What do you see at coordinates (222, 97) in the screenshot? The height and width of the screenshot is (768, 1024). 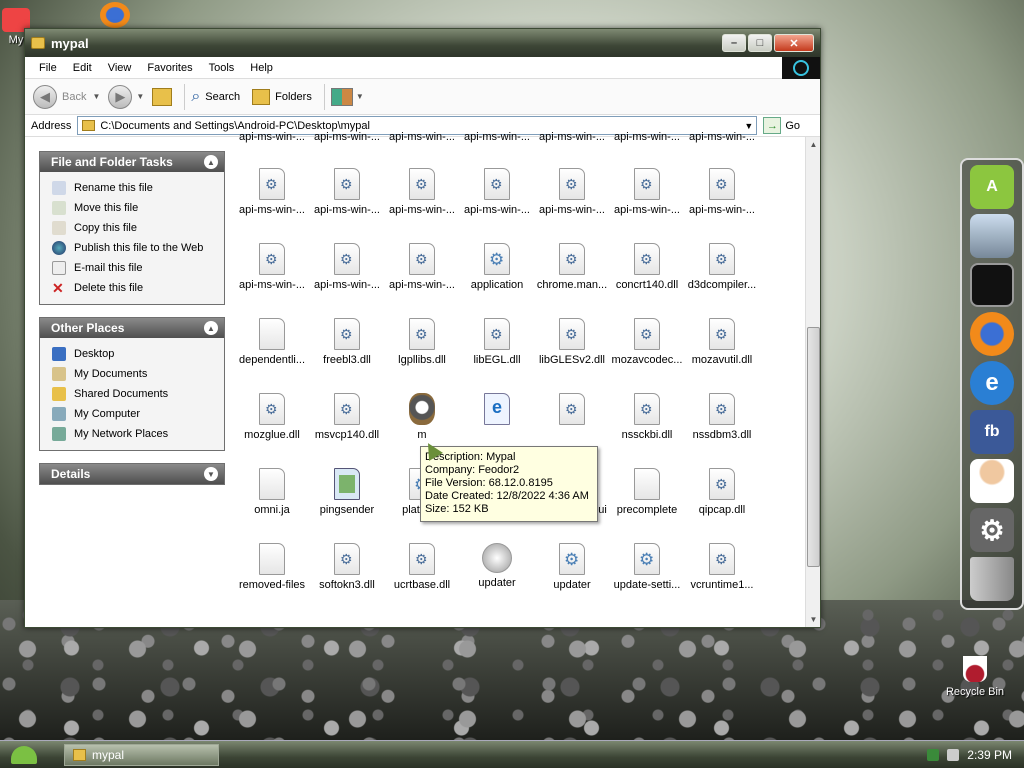 I see `search-button-label: Search` at bounding box center [222, 97].